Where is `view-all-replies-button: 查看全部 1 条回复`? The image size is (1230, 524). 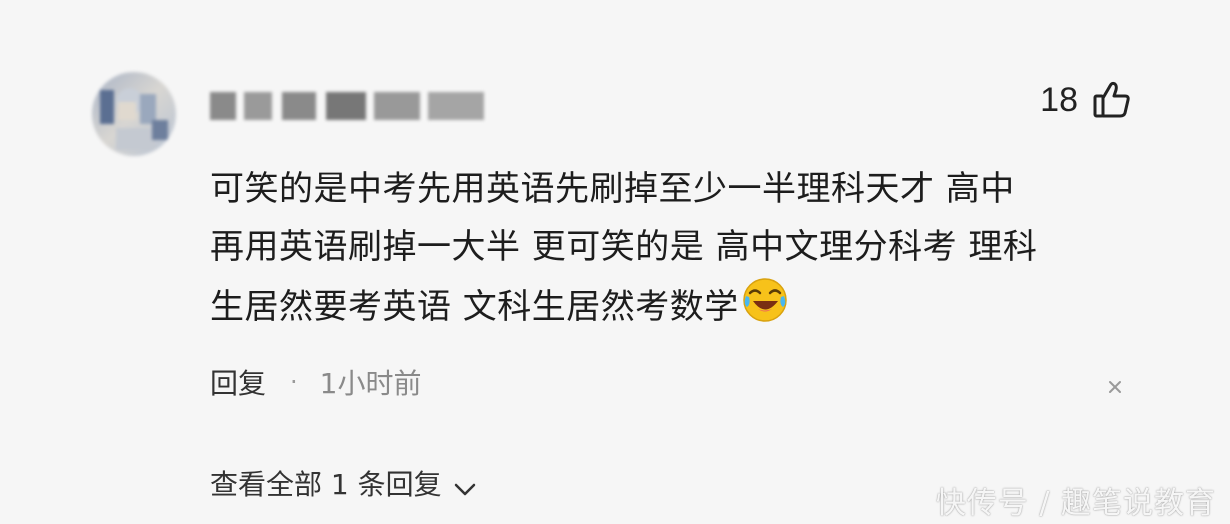 view-all-replies-button: 查看全部 1 条回复 is located at coordinates (344, 483).